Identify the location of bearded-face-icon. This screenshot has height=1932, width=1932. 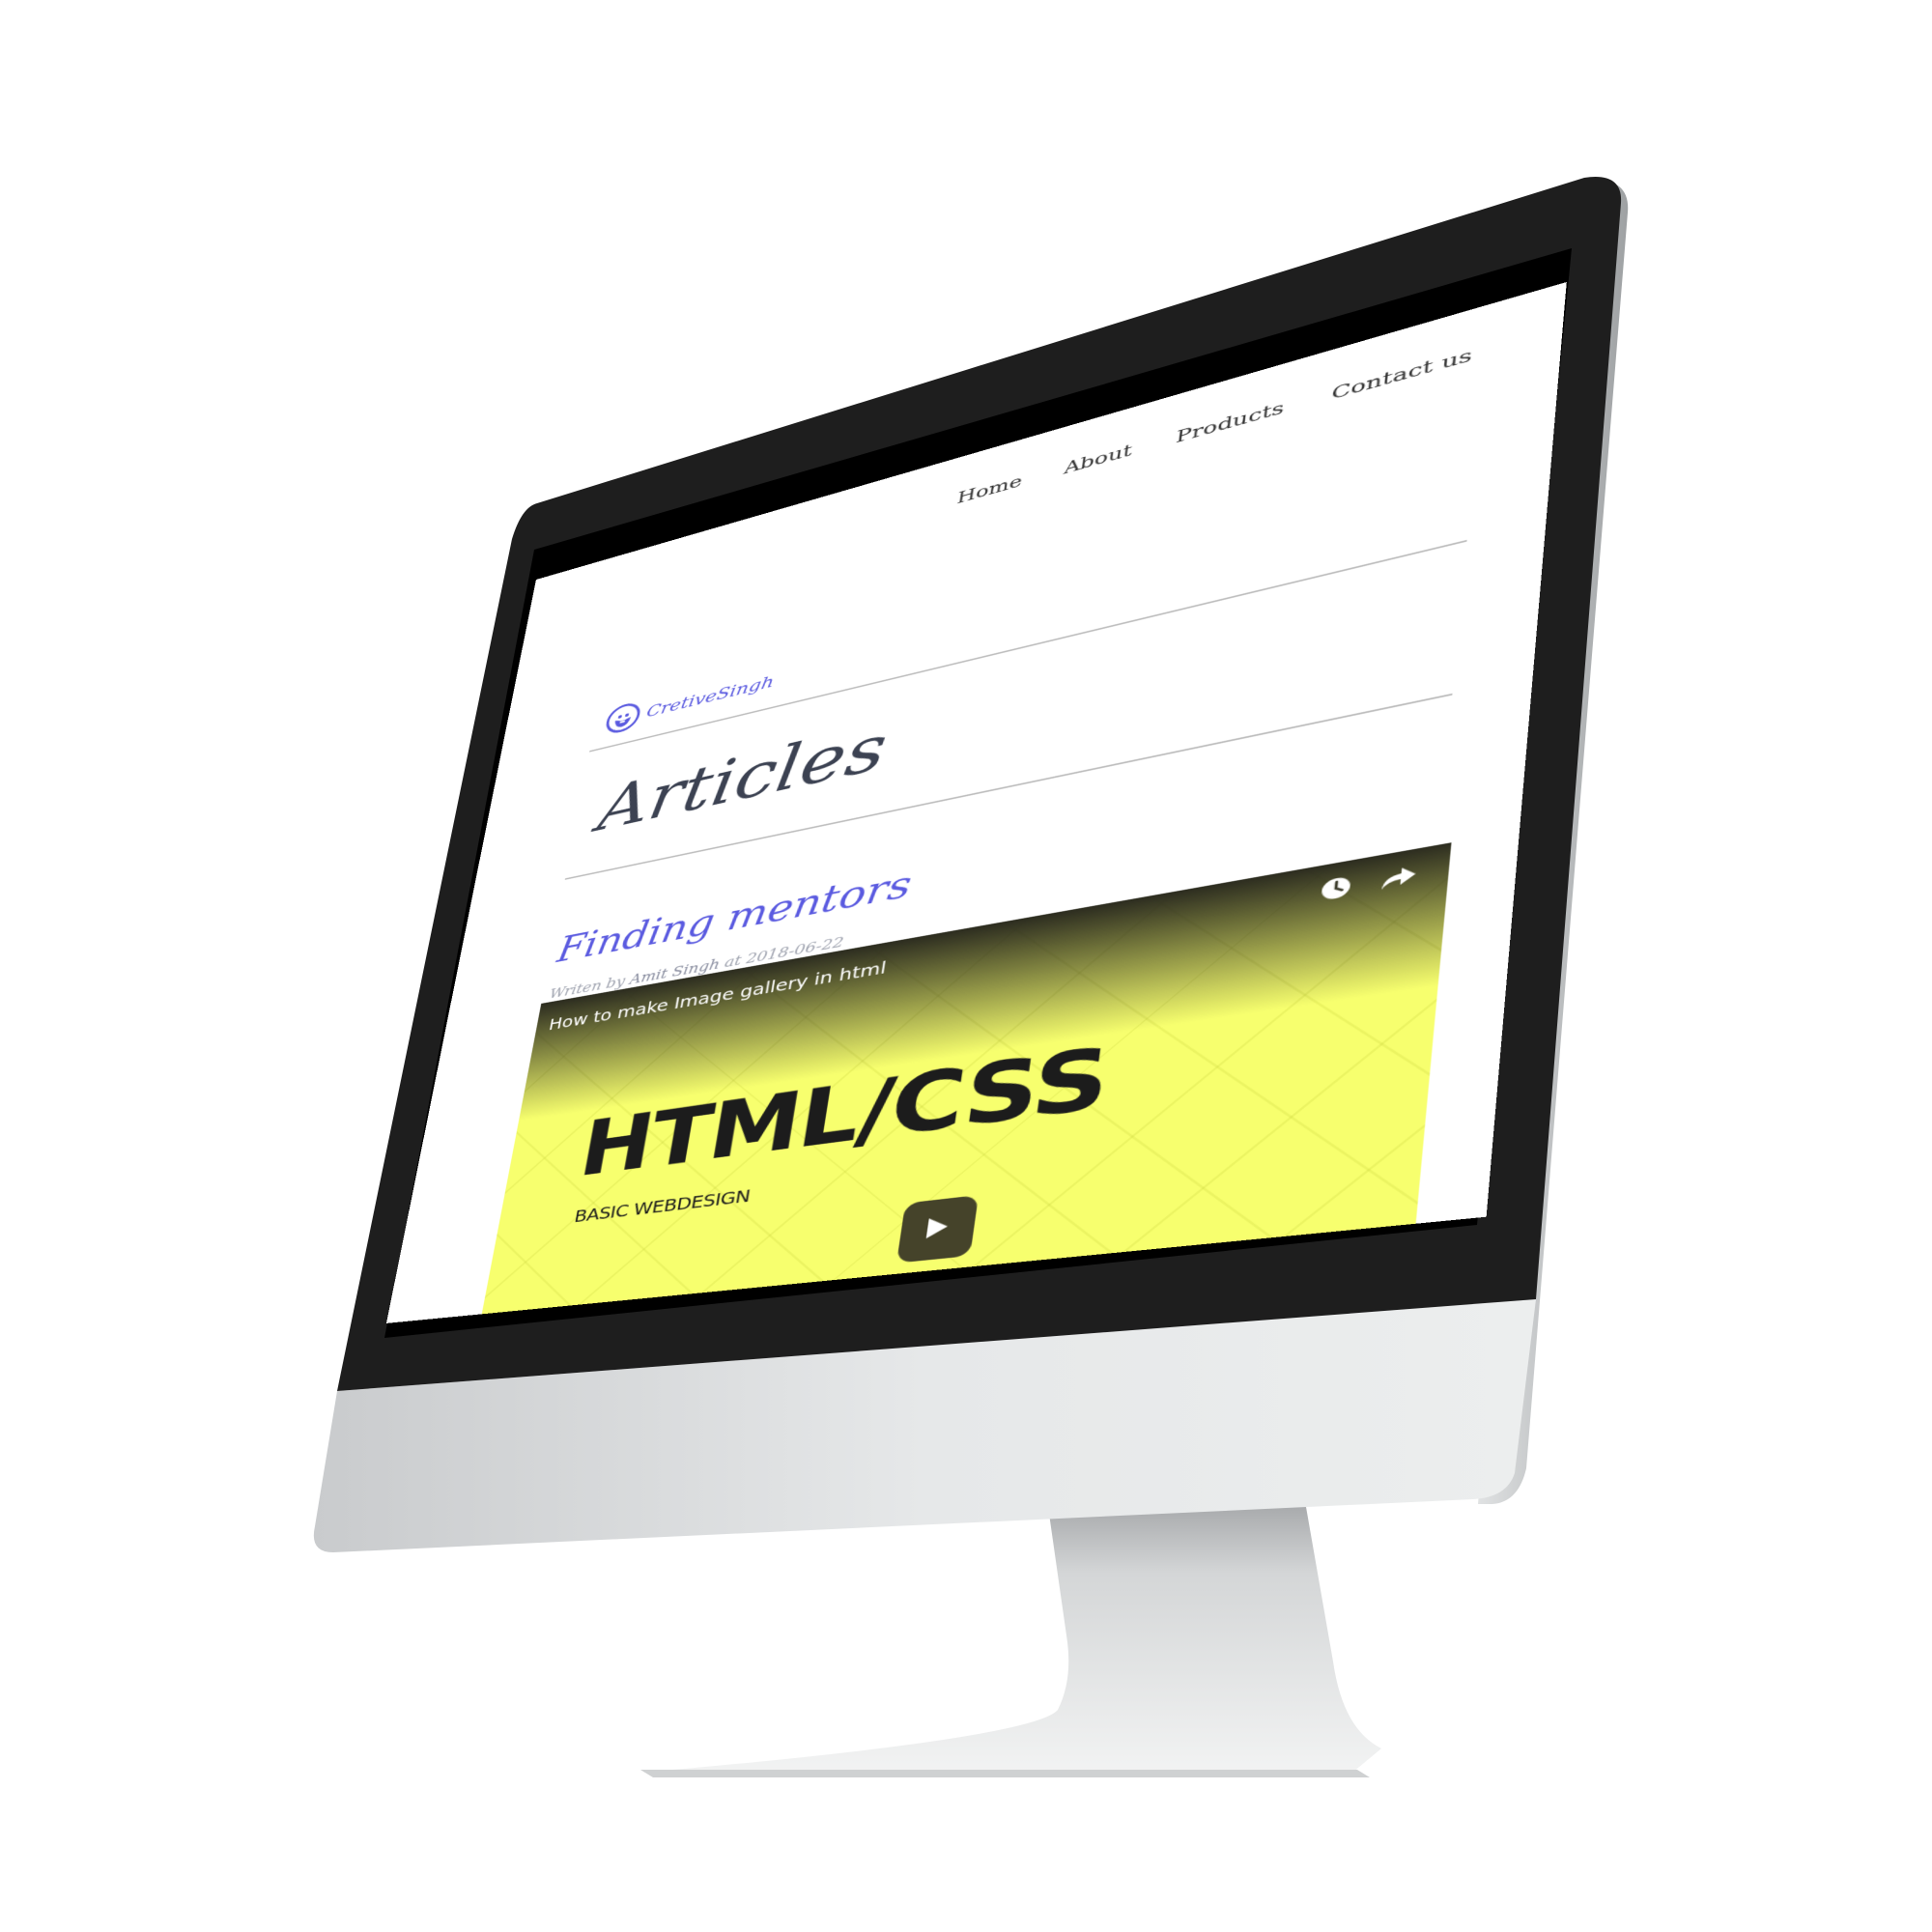
(623, 717).